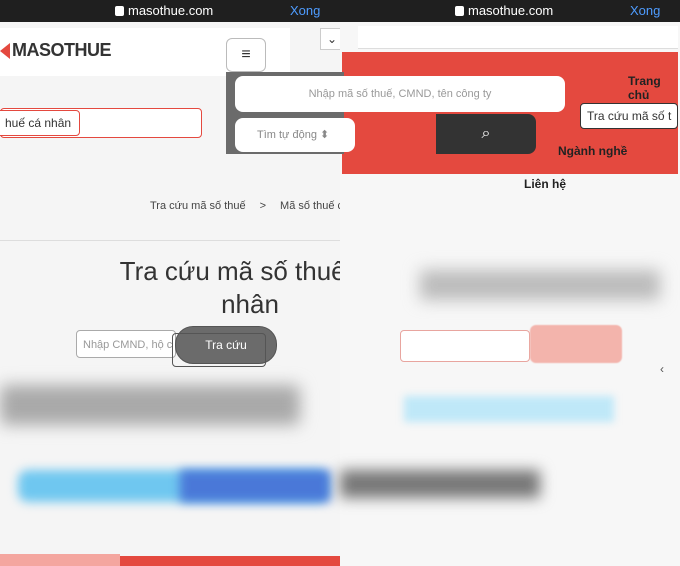 The height and width of the screenshot is (566, 680). I want to click on divider, so click(170, 240).